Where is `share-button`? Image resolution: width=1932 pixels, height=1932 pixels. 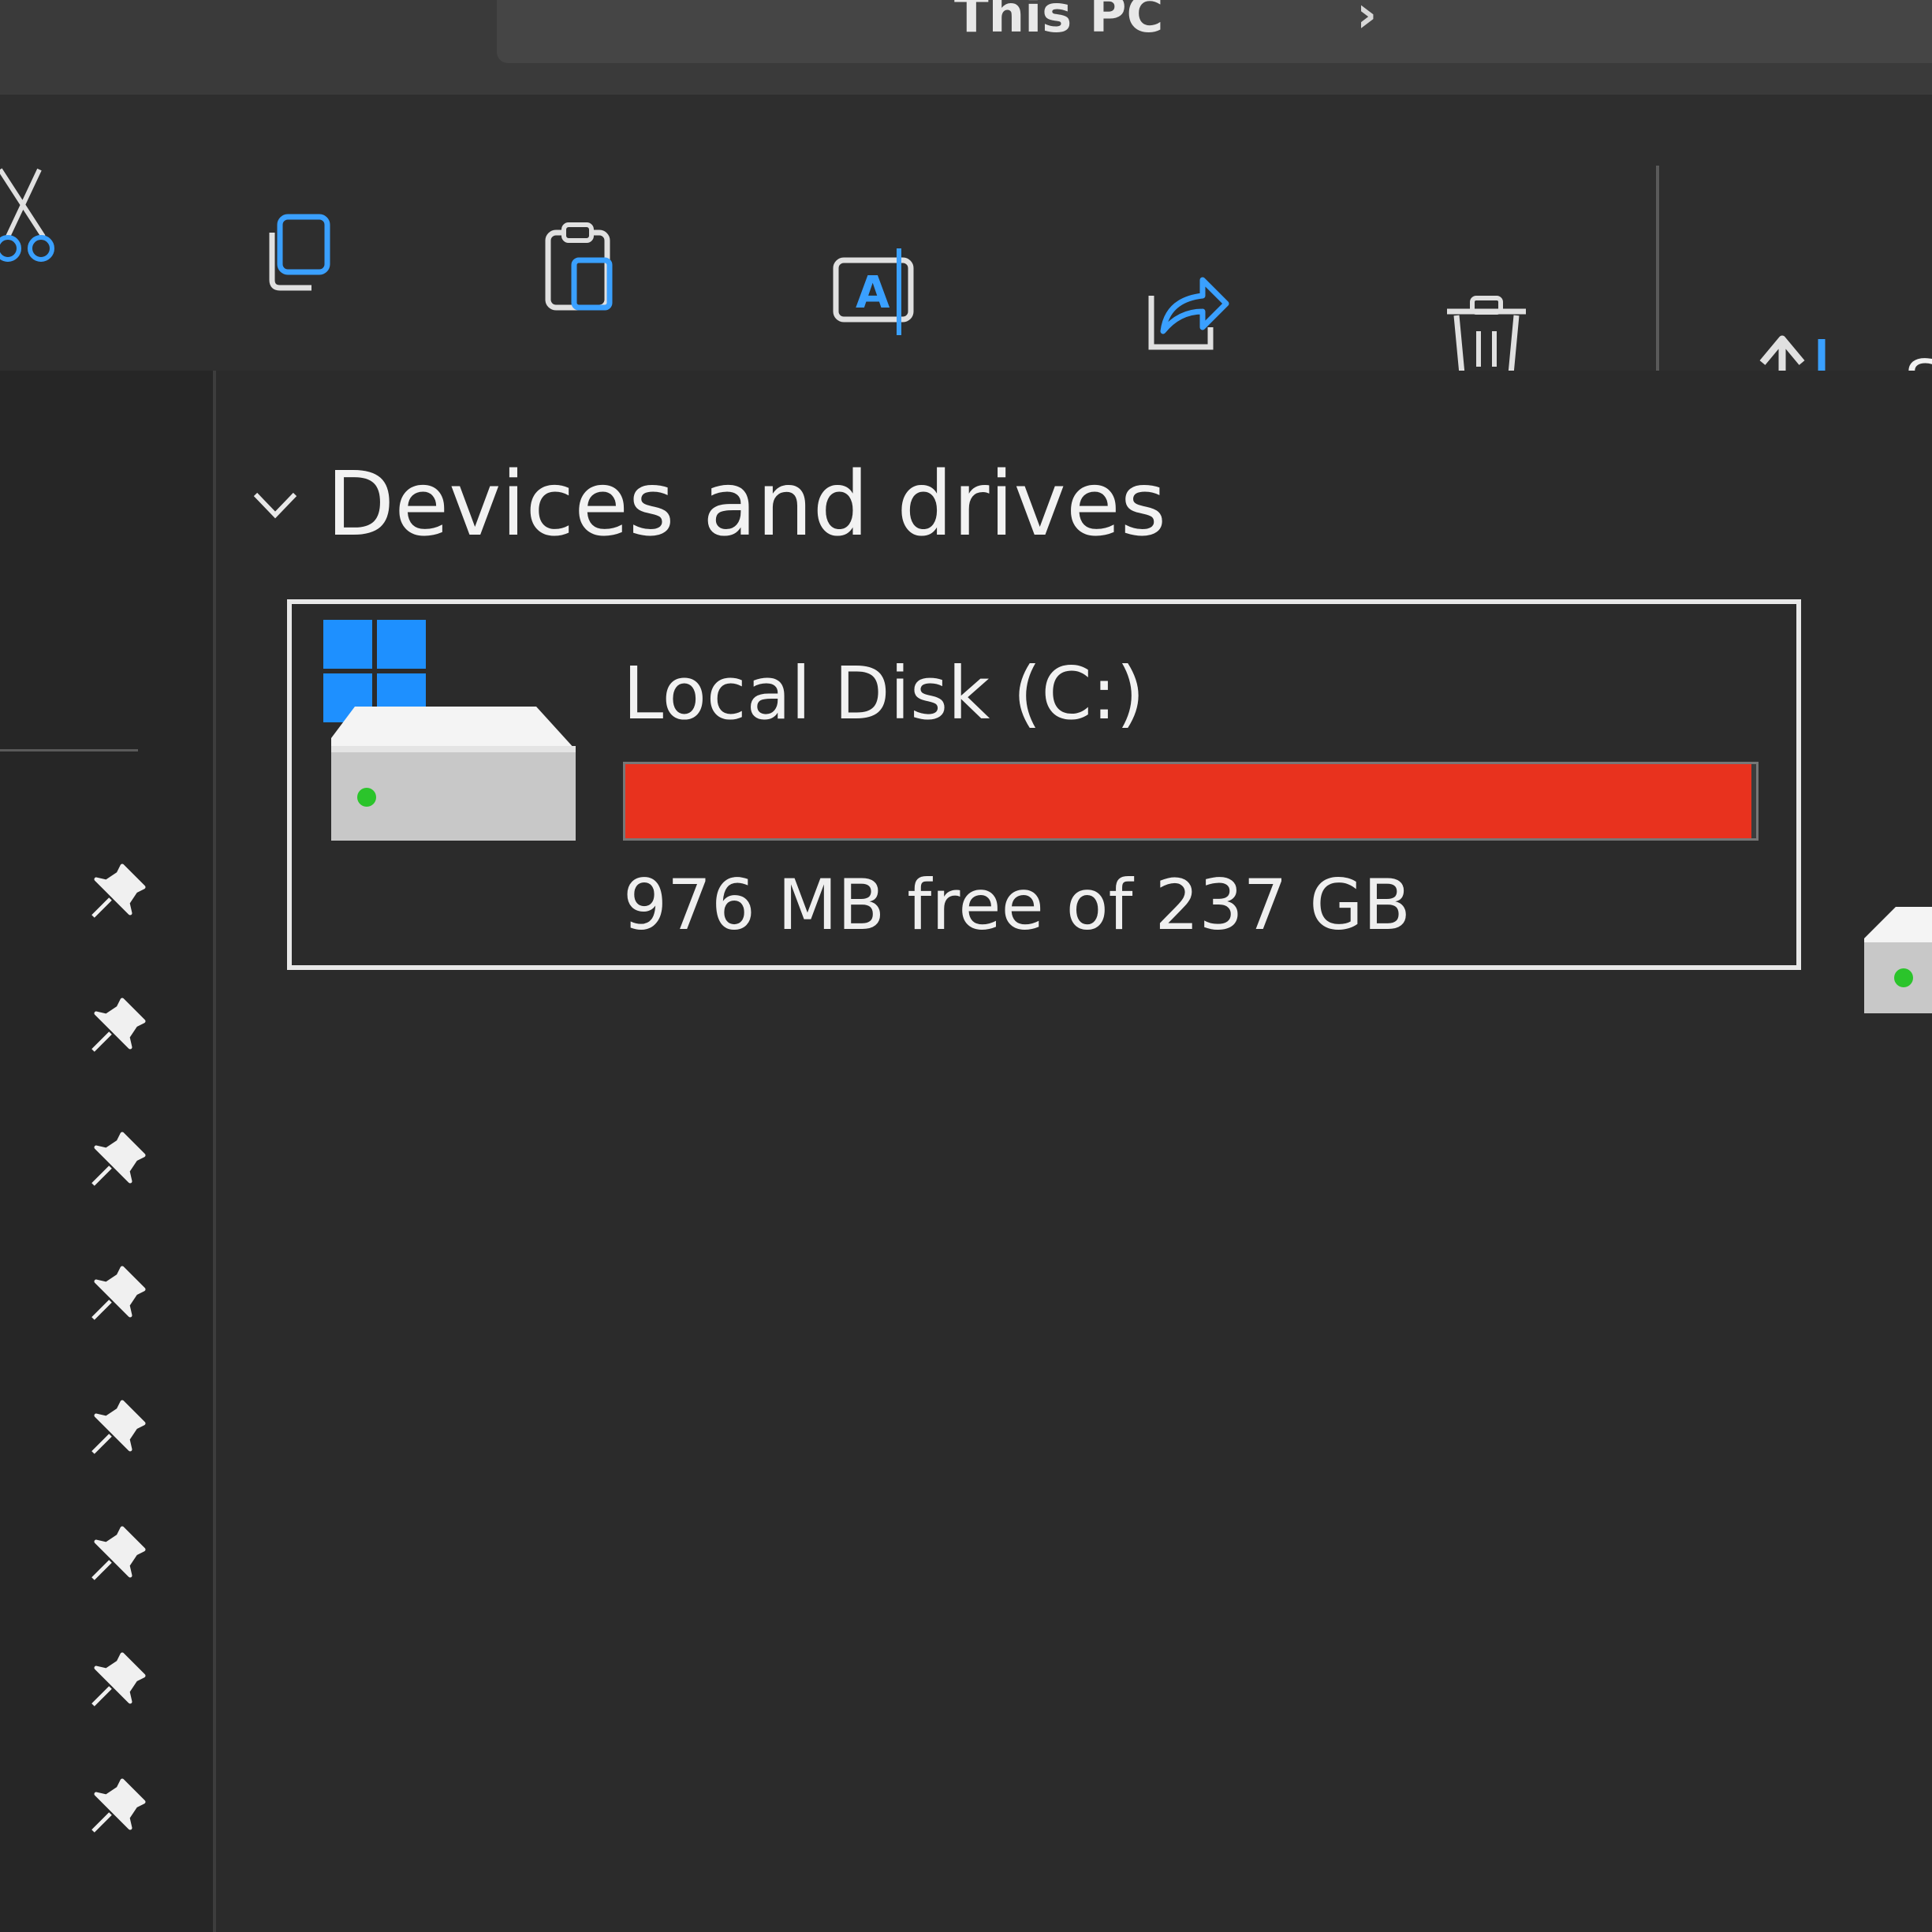 share-button is located at coordinates (1183, 311).